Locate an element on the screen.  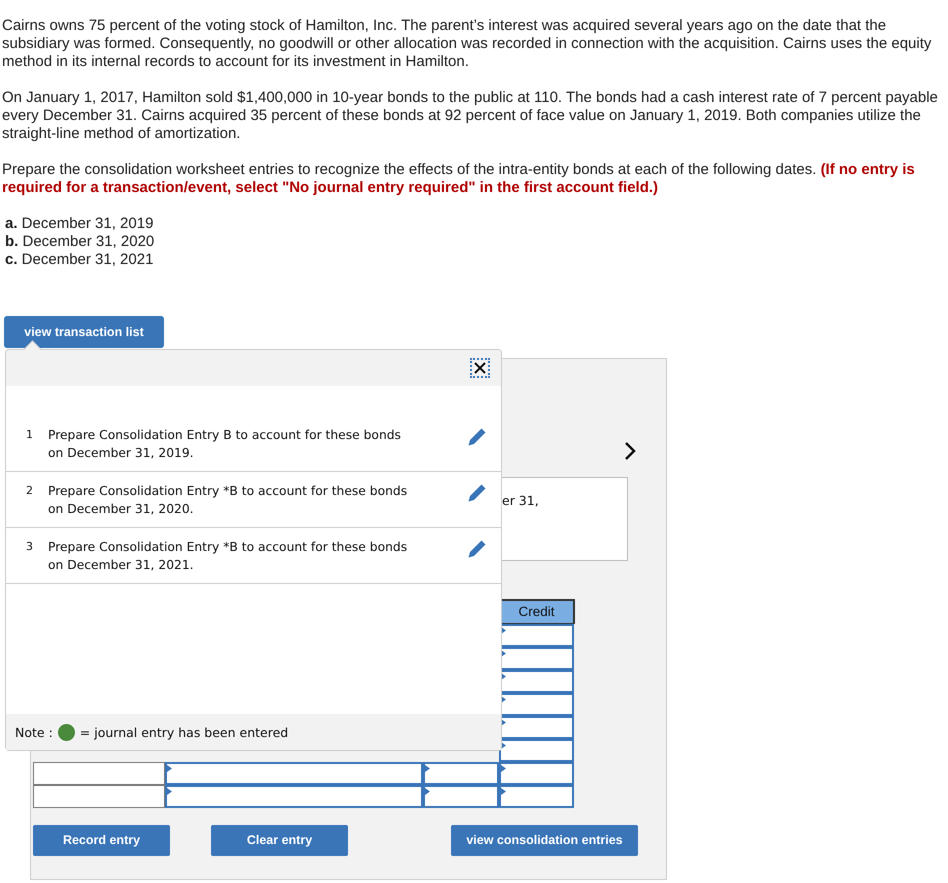
credit-header: Credit is located at coordinates (536, 611).